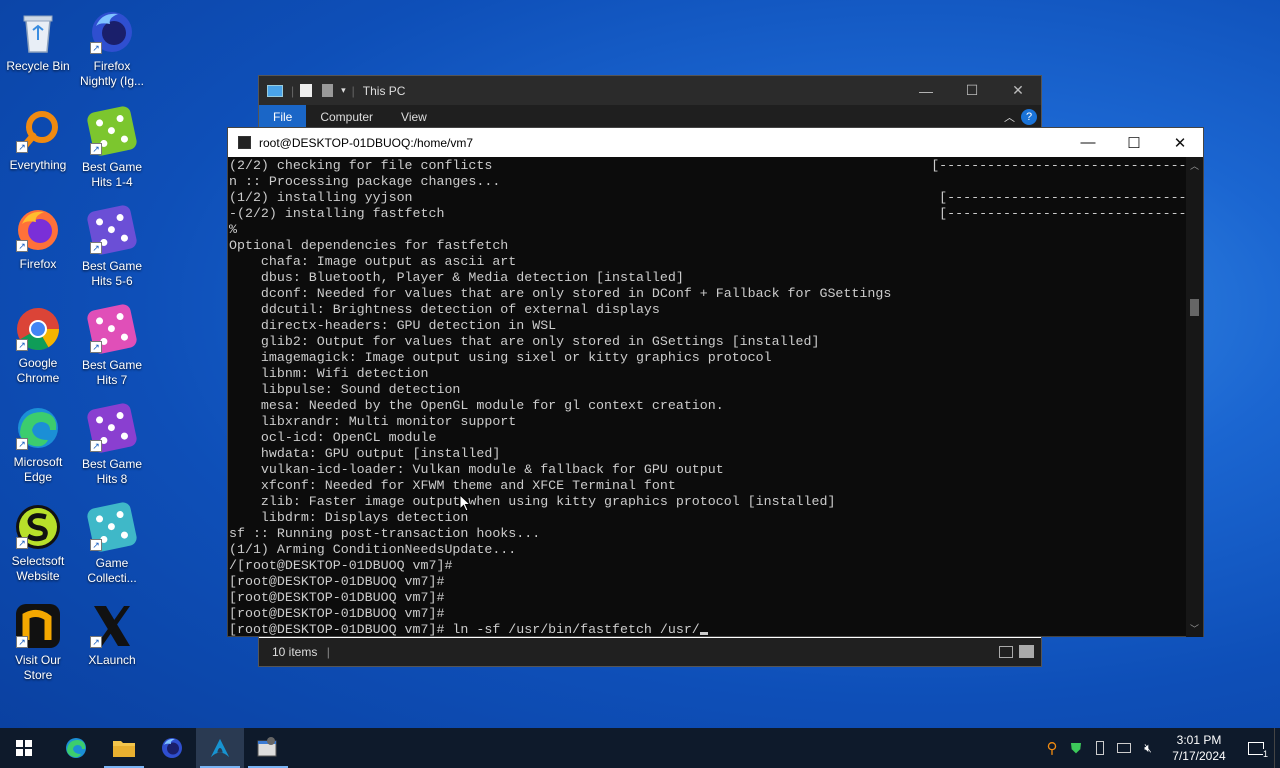 This screenshot has height=768, width=1280. Describe the element at coordinates (365, 453) in the screenshot. I see `terminal-line: hwdata: GPU output [installed]` at that location.